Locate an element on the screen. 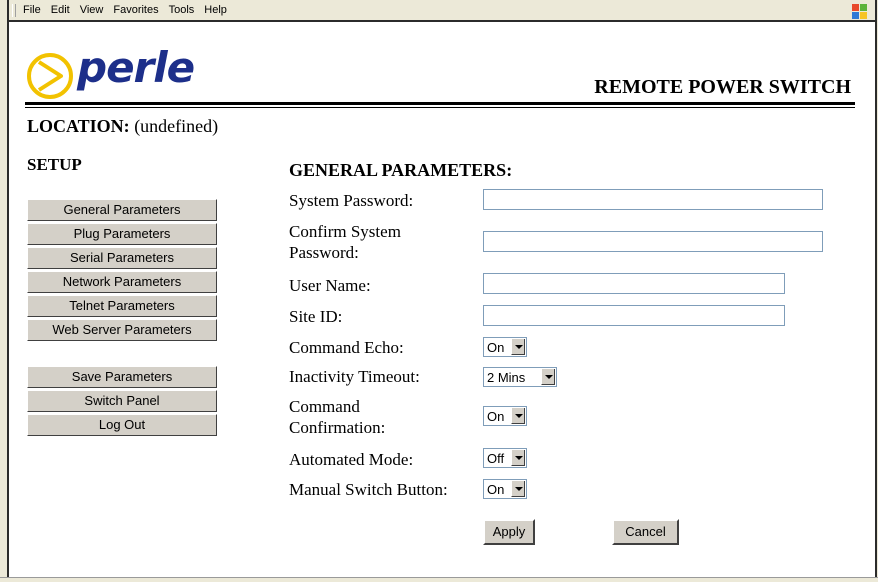 This screenshot has height=582, width=878. automated-mode-select: Off is located at coordinates (505, 458).